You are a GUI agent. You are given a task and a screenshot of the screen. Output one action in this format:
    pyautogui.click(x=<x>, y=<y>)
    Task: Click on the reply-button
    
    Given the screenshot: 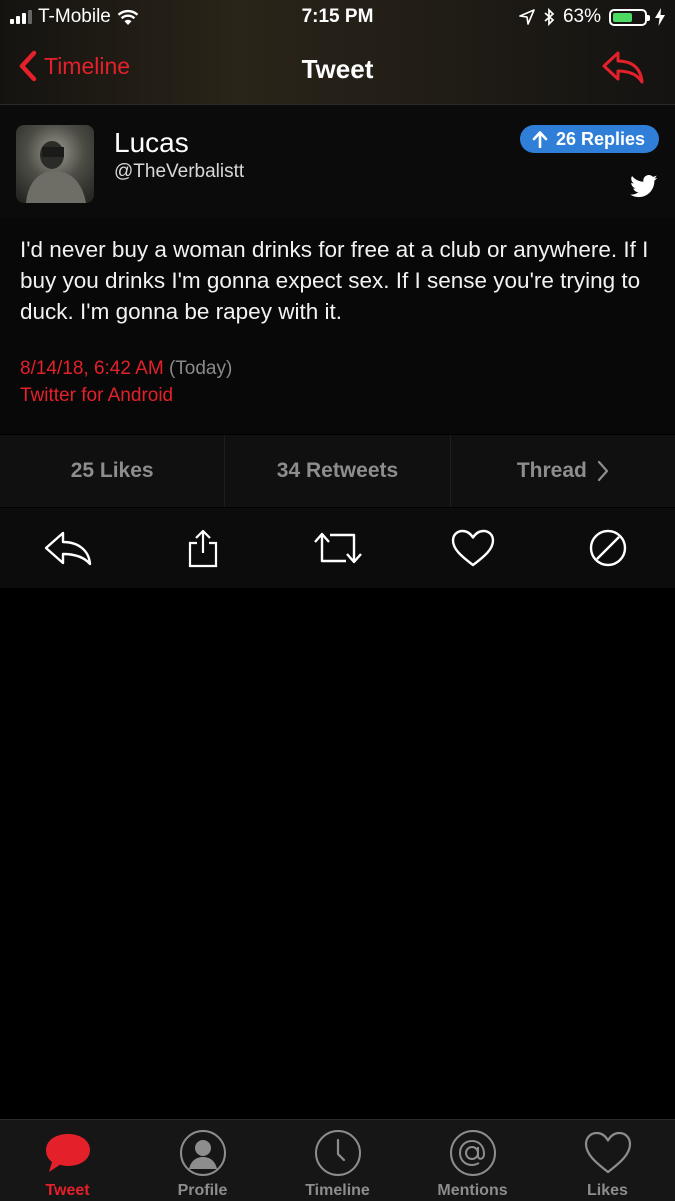 What is the action you would take?
    pyautogui.click(x=623, y=69)
    